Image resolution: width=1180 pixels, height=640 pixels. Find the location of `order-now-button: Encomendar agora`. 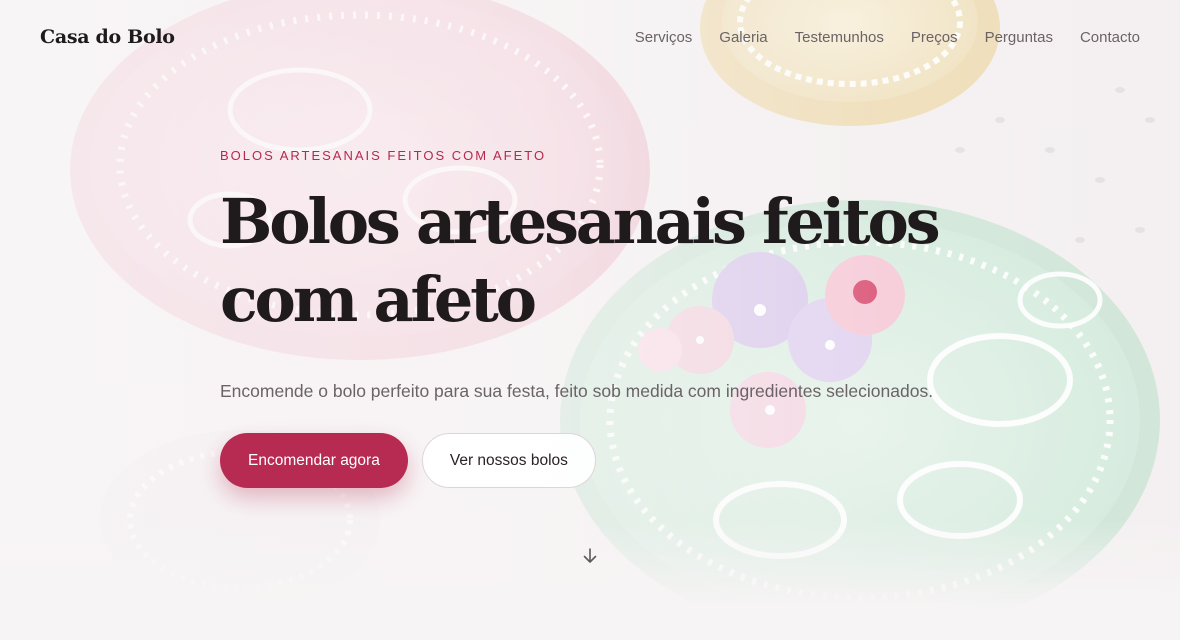

order-now-button: Encomendar agora is located at coordinates (314, 460).